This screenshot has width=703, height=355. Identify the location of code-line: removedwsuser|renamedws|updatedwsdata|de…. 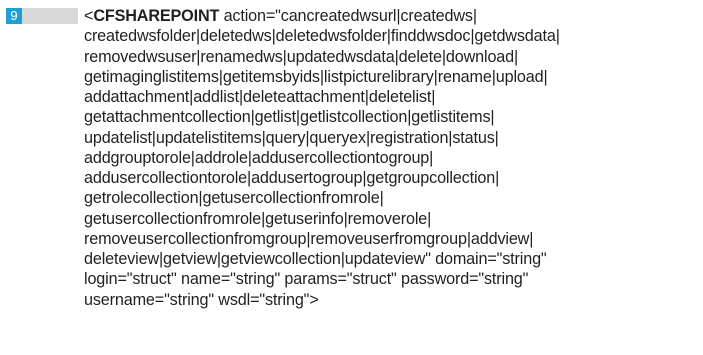
(301, 56).